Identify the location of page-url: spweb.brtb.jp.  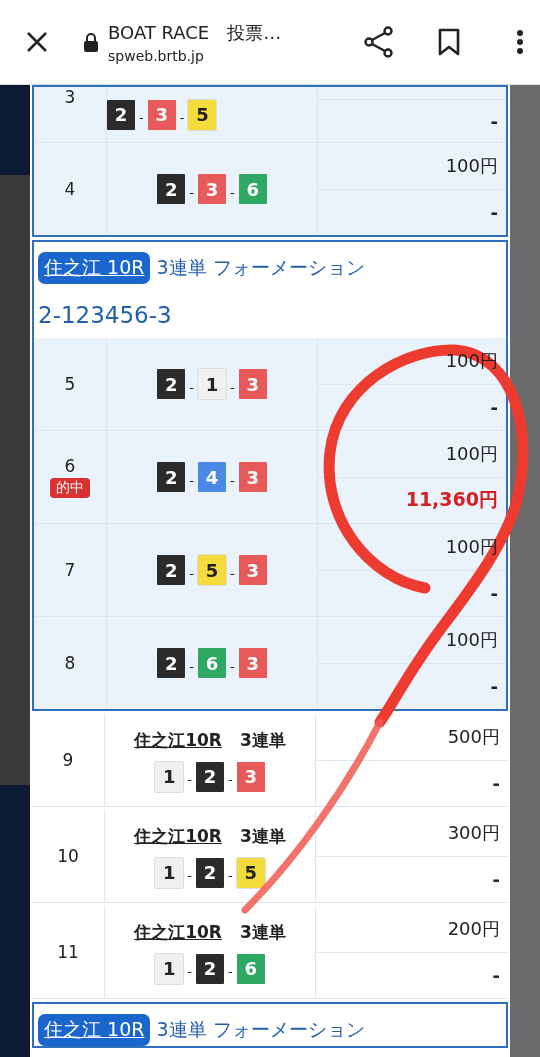
(156, 55).